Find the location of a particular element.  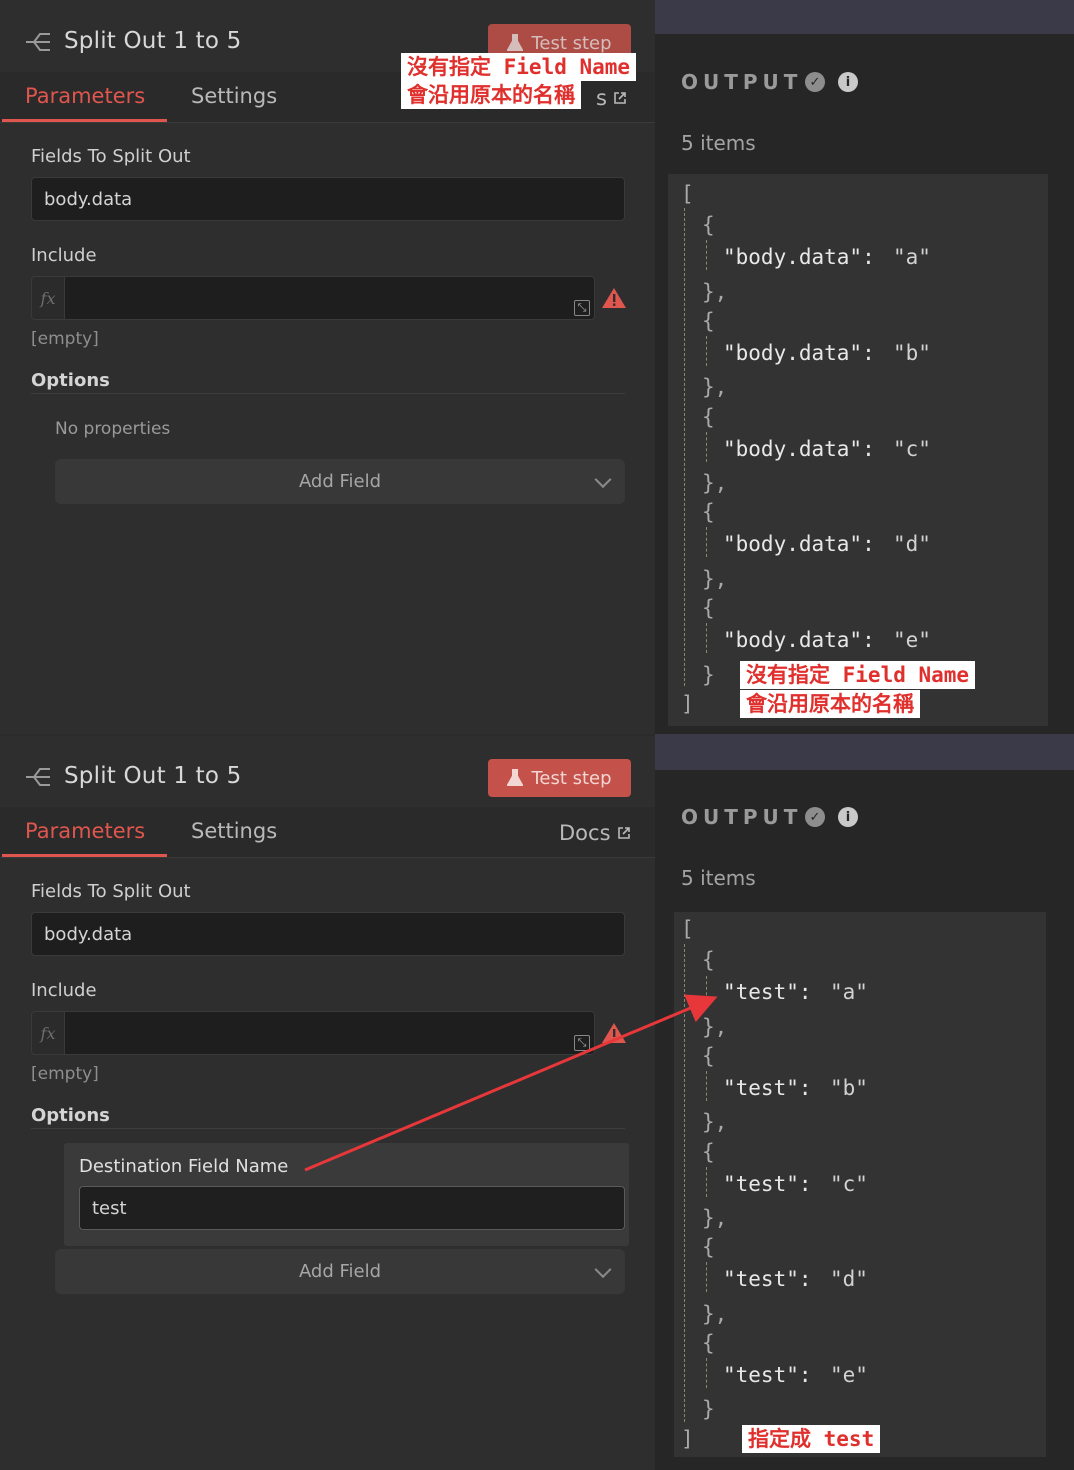

expression-fx-badge: fx is located at coordinates (48, 298).